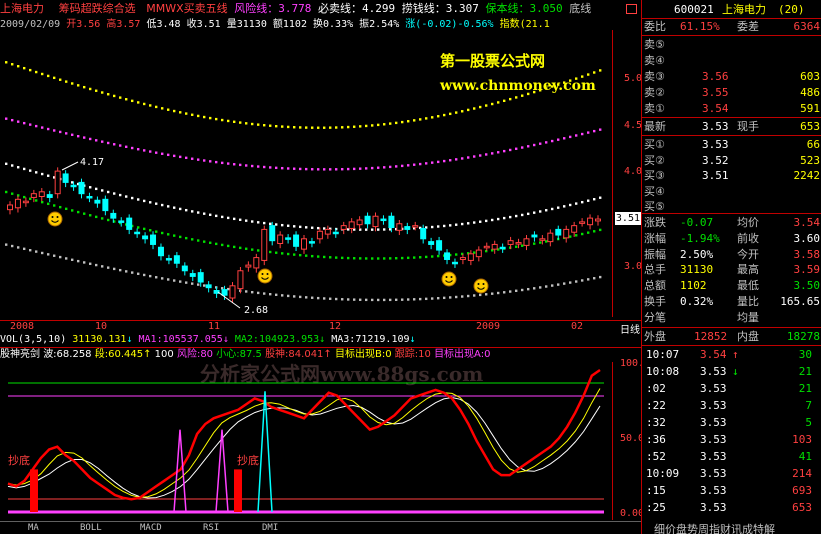  Describe the element at coordinates (91, 528) in the screenshot. I see `tab-boll: BOLL` at that location.